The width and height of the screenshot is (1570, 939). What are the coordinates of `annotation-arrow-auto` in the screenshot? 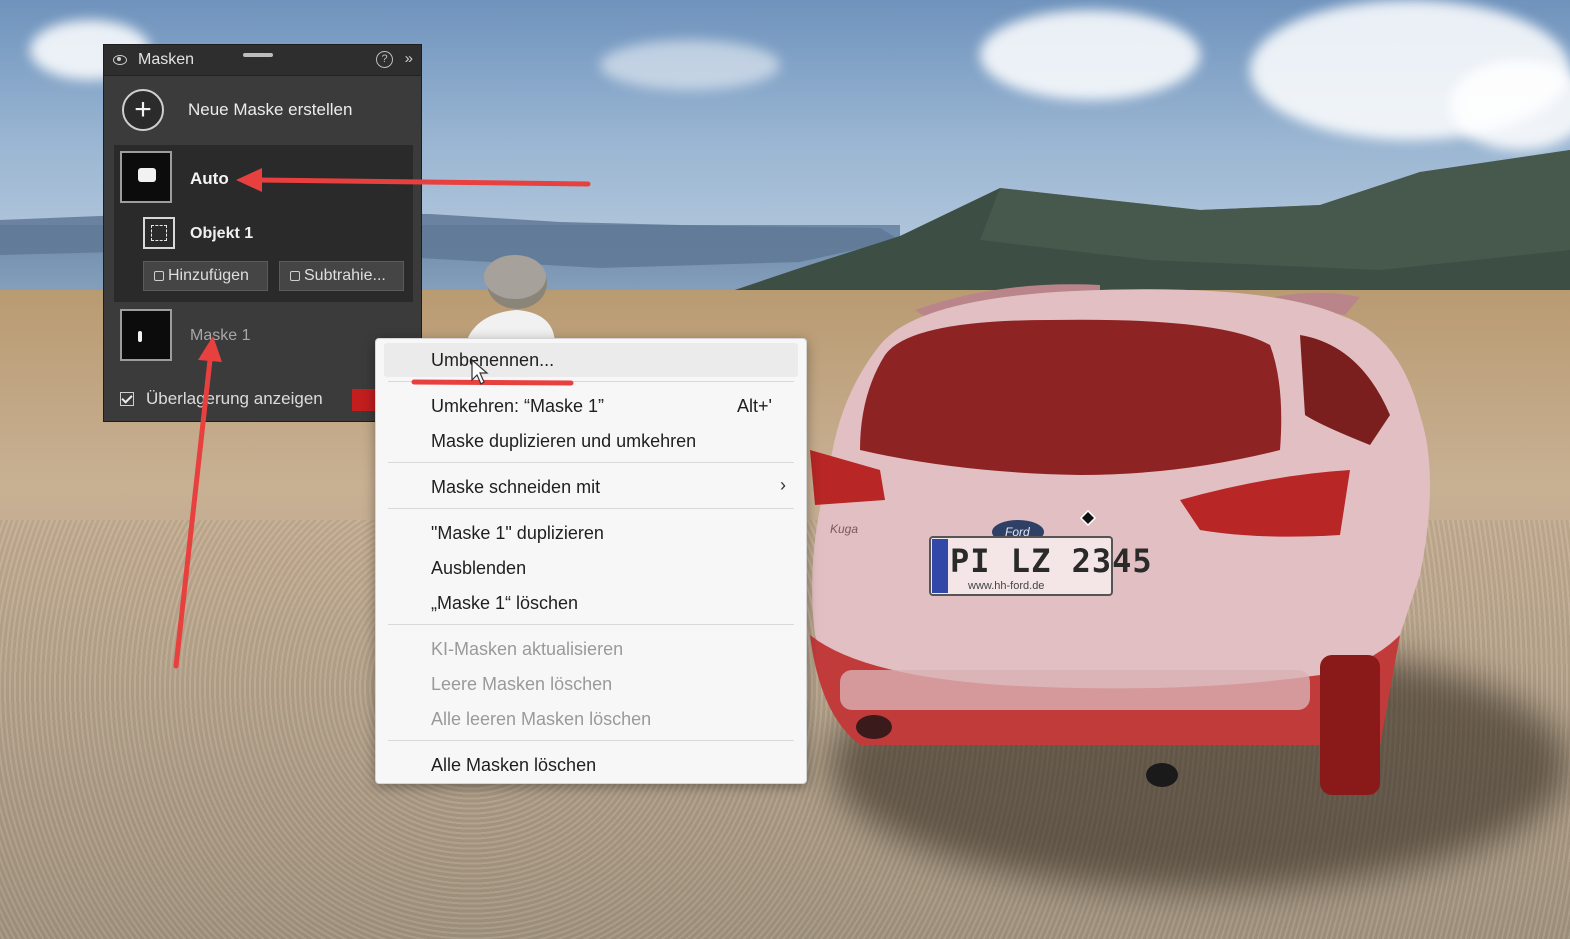 It's located at (423, 182).